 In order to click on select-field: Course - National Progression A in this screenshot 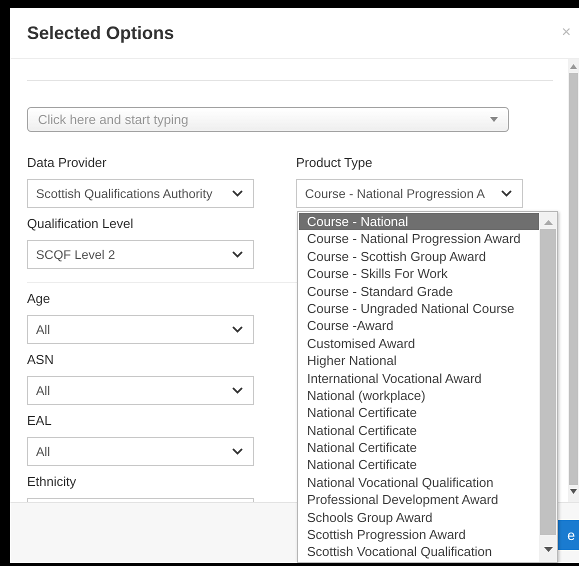, I will do `click(409, 193)`.